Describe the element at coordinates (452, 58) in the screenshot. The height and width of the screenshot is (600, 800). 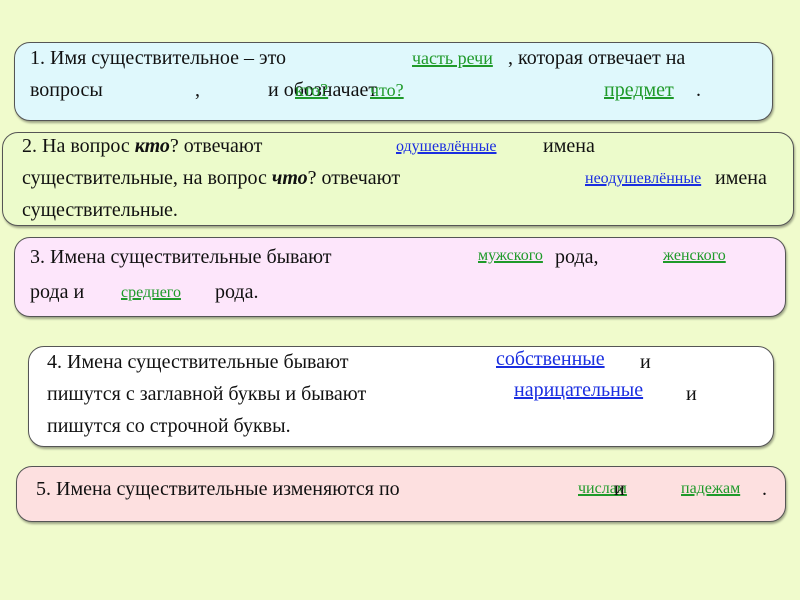
I see `answer-part-of-speech: часть речи` at that location.